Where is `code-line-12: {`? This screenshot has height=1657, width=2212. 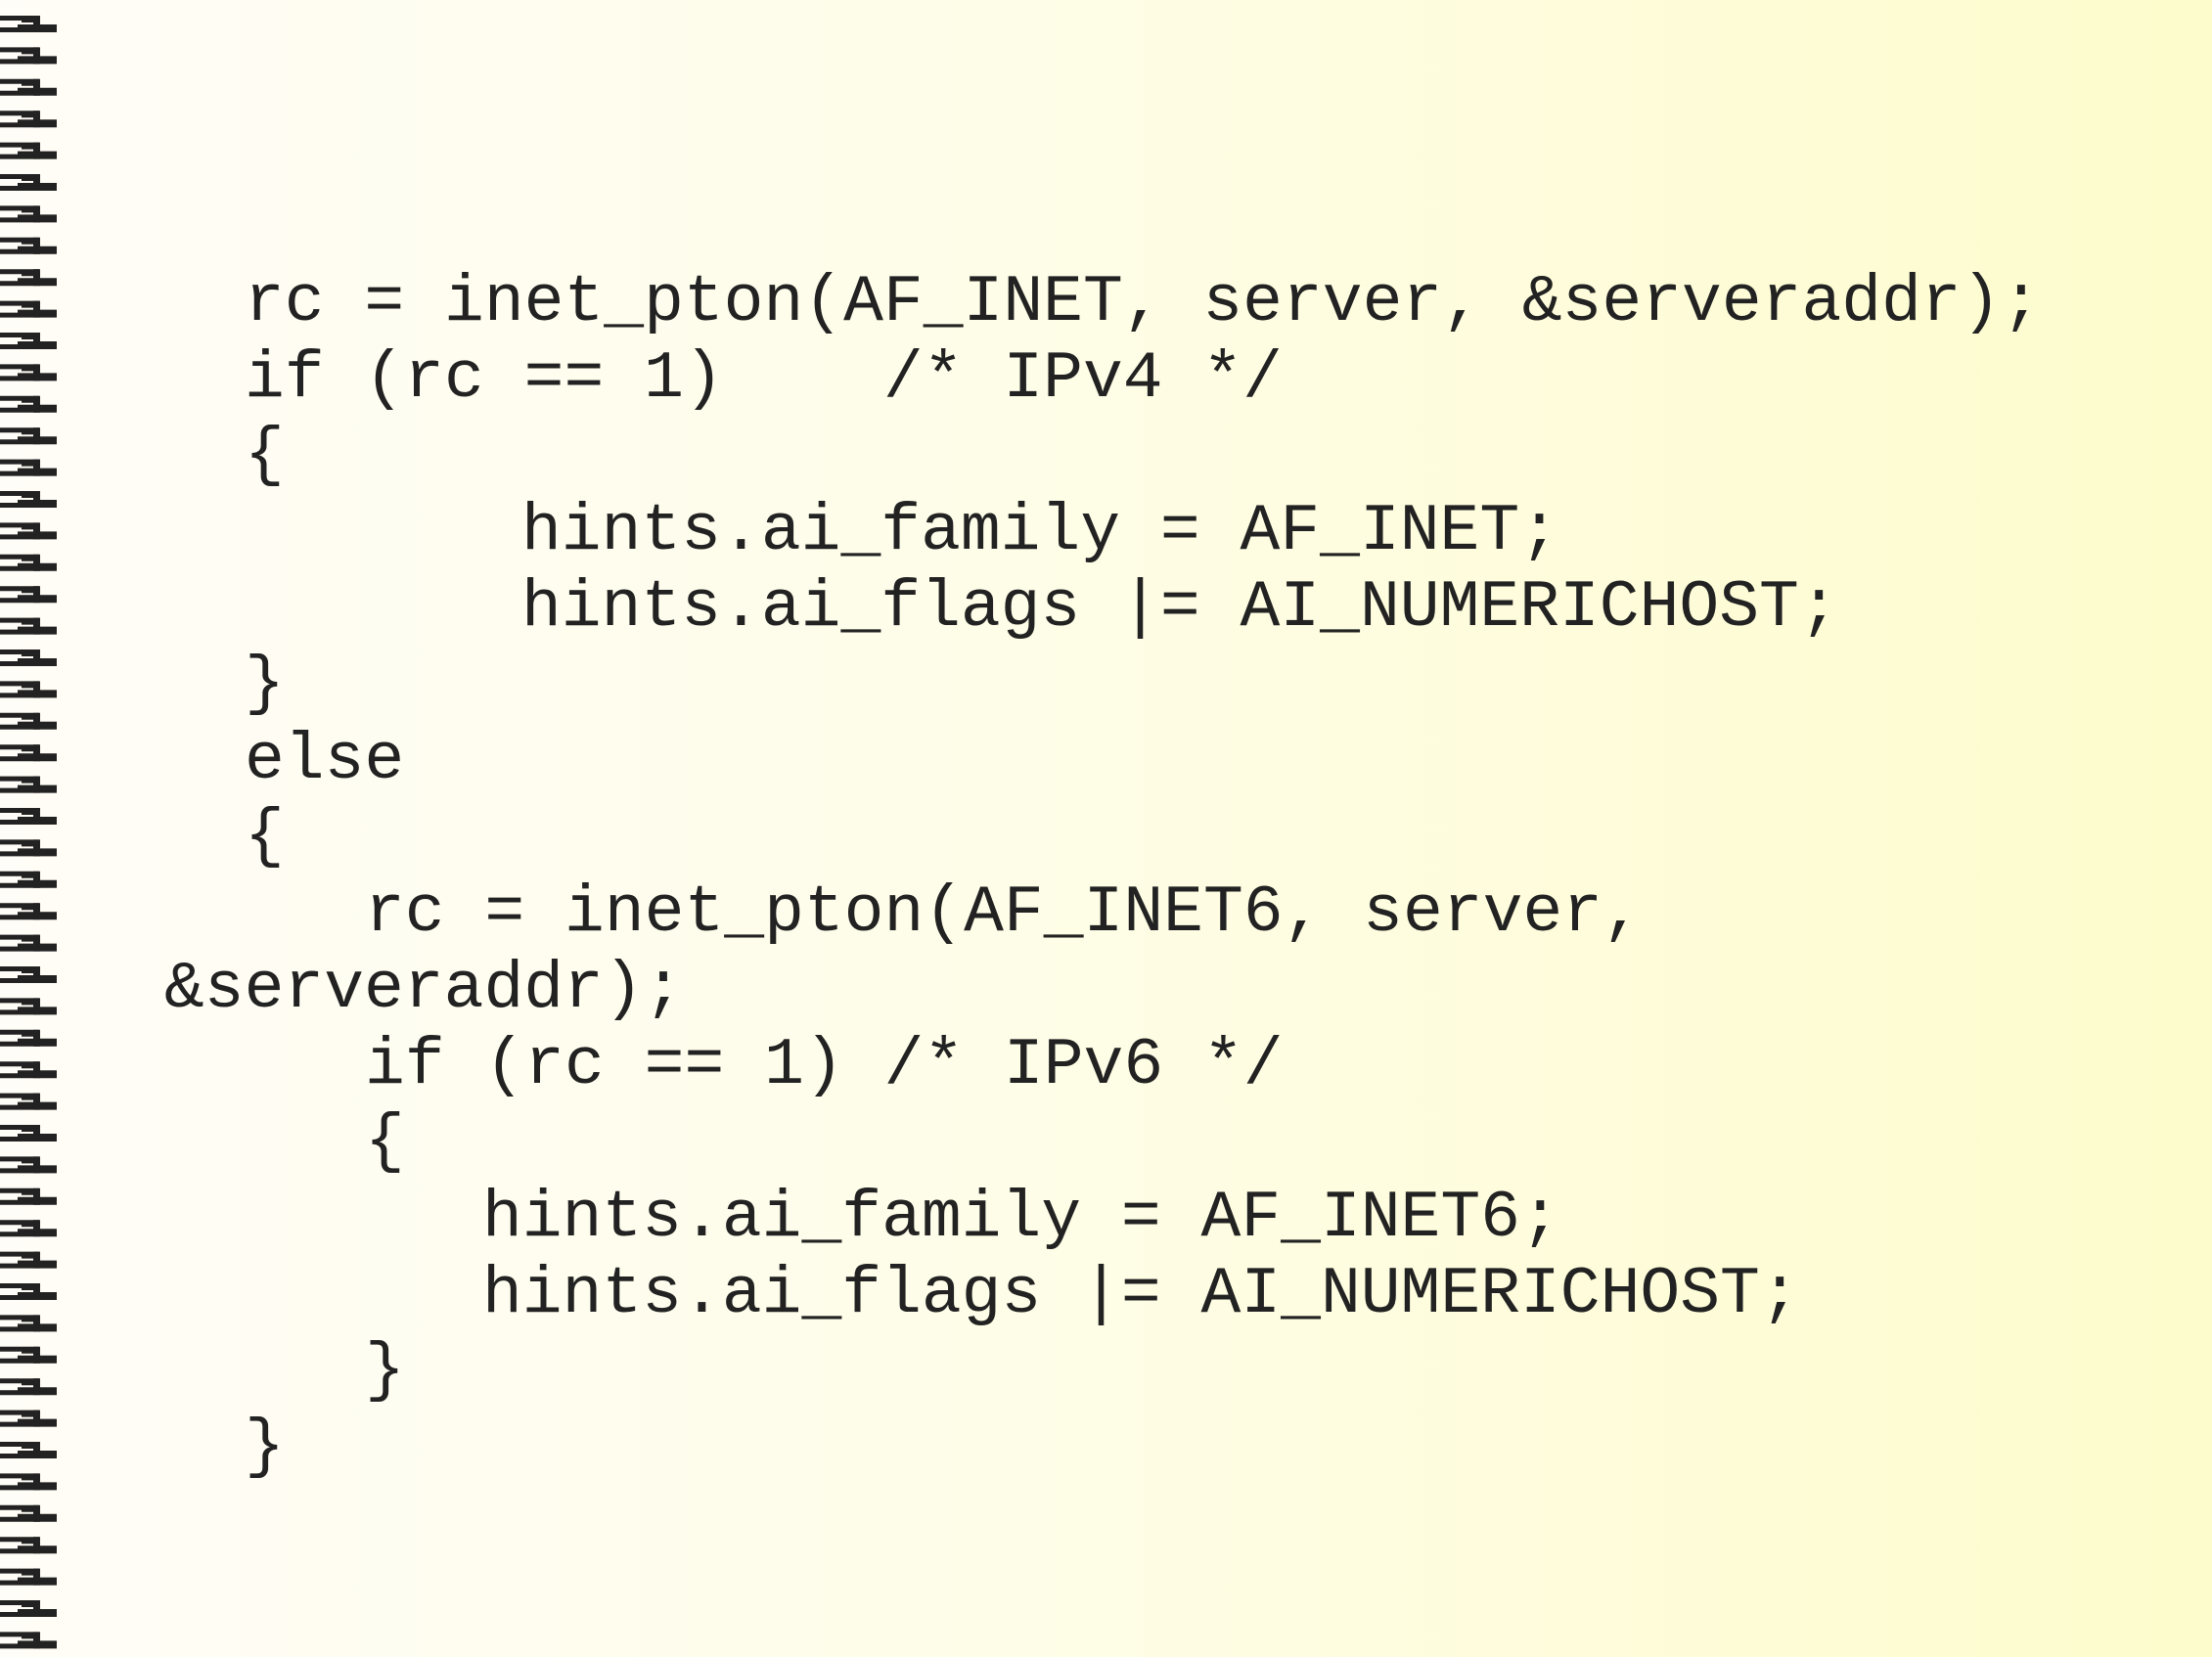 code-line-12: { is located at coordinates (385, 1142).